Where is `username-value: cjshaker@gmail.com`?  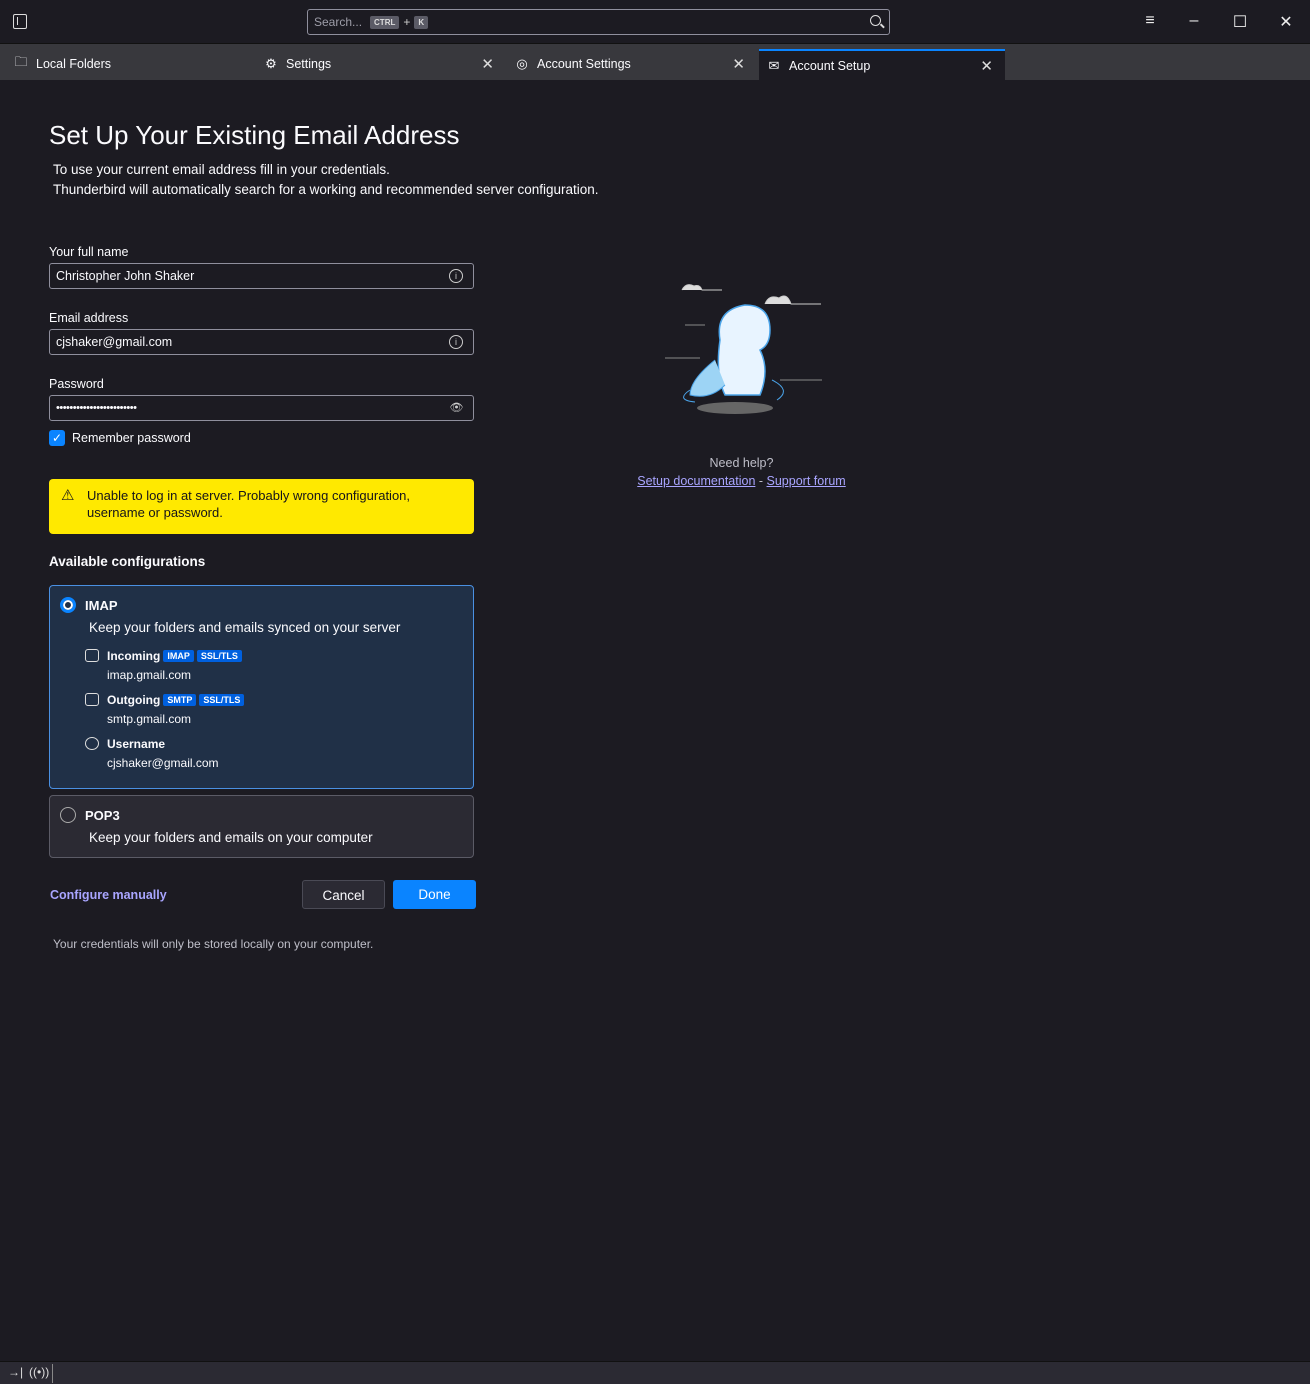 username-value: cjshaker@gmail.com is located at coordinates (163, 763).